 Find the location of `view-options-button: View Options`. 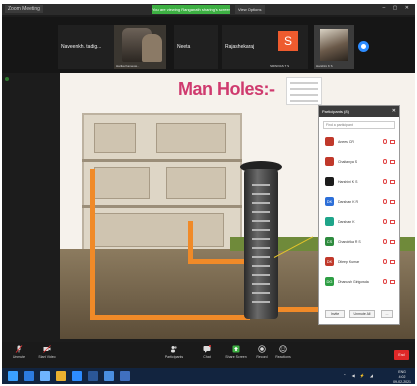

view-options-button: View Options is located at coordinates (250, 9).